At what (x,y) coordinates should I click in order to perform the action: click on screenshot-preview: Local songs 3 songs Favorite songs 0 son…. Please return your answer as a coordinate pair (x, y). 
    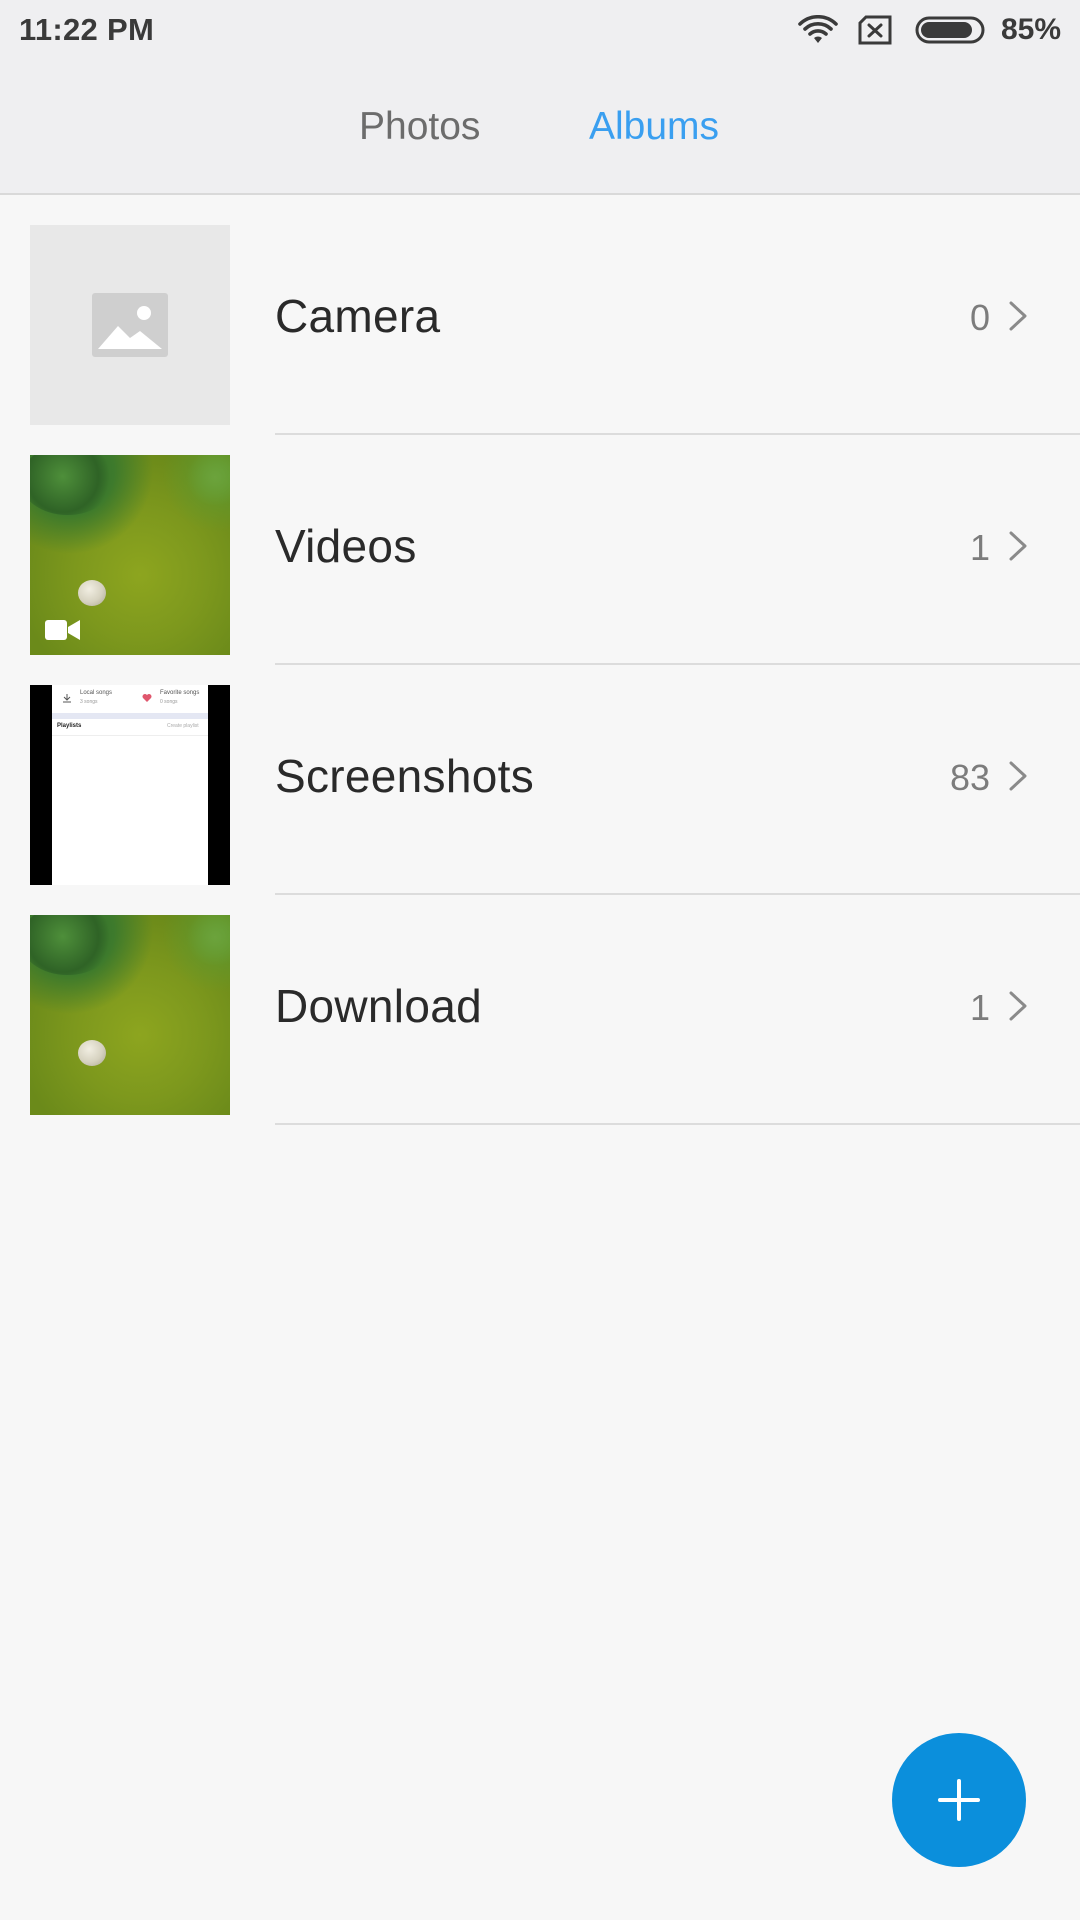
    Looking at the image, I should click on (130, 785).